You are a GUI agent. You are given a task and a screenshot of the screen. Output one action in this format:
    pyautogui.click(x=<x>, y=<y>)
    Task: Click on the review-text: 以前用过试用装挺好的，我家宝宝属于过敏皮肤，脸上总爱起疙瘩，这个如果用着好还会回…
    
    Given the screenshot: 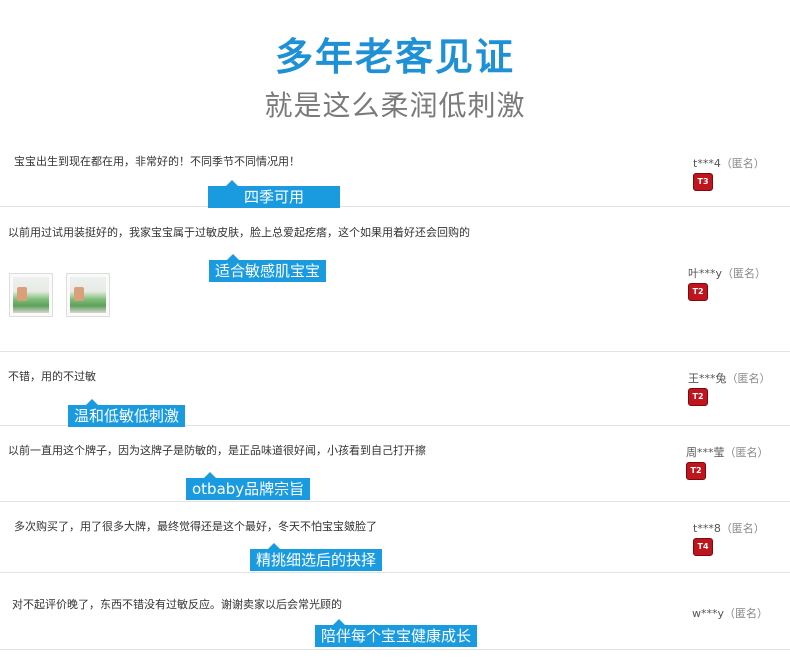 What is the action you would take?
    pyautogui.click(x=239, y=232)
    